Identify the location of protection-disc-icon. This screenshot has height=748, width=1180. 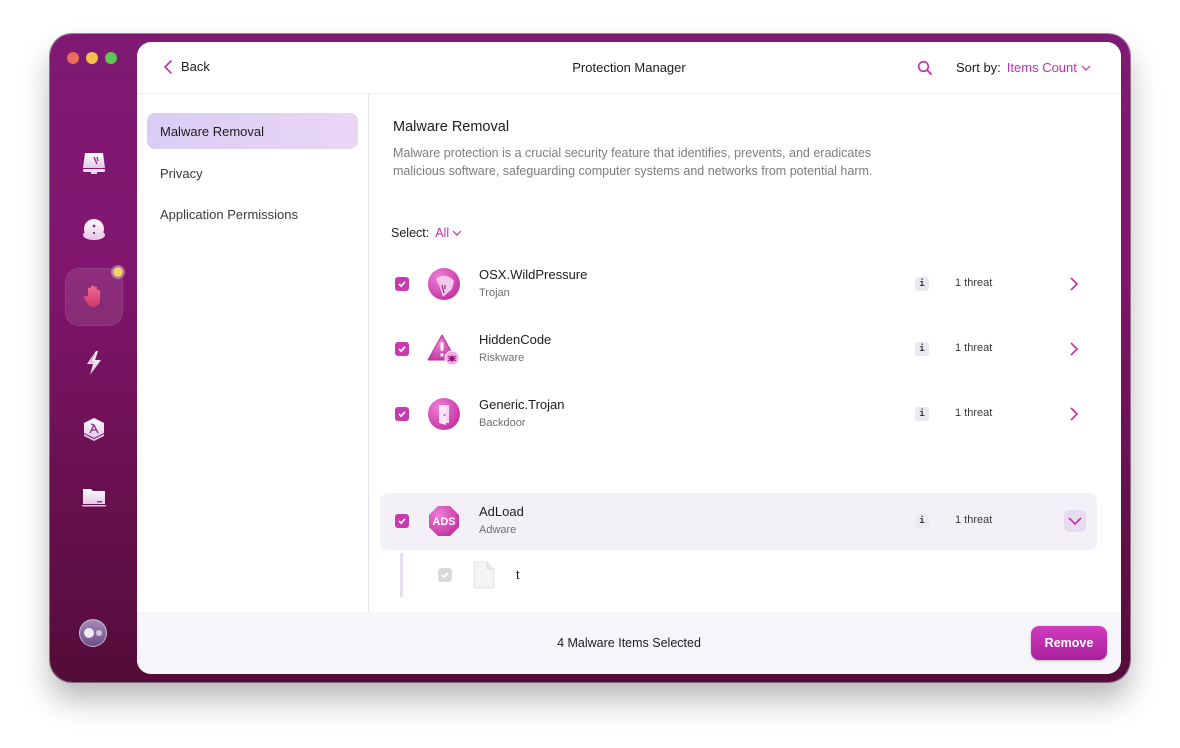
(94, 229).